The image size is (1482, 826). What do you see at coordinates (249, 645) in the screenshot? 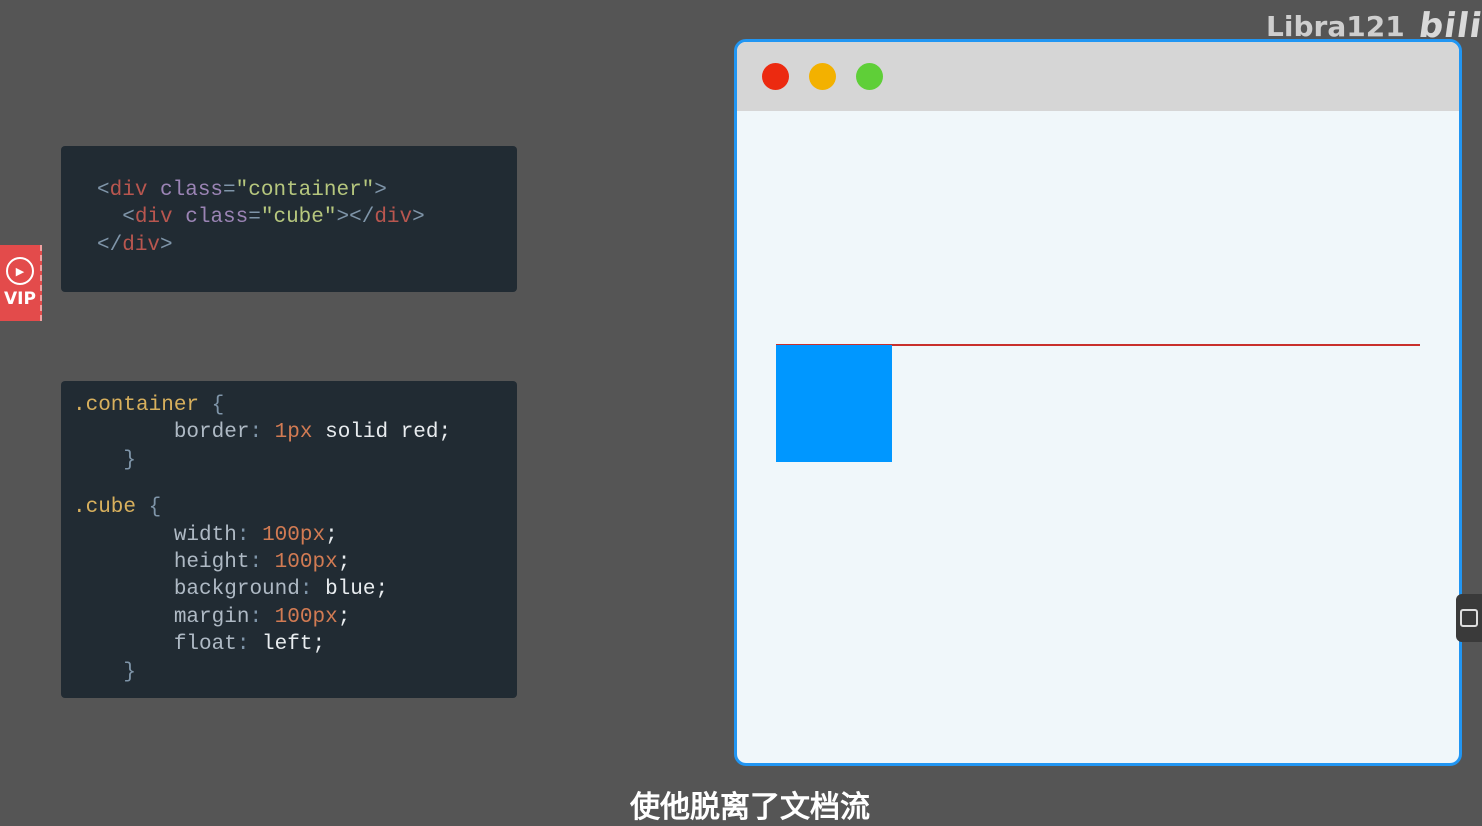
I see `code-line: float: left;` at bounding box center [249, 645].